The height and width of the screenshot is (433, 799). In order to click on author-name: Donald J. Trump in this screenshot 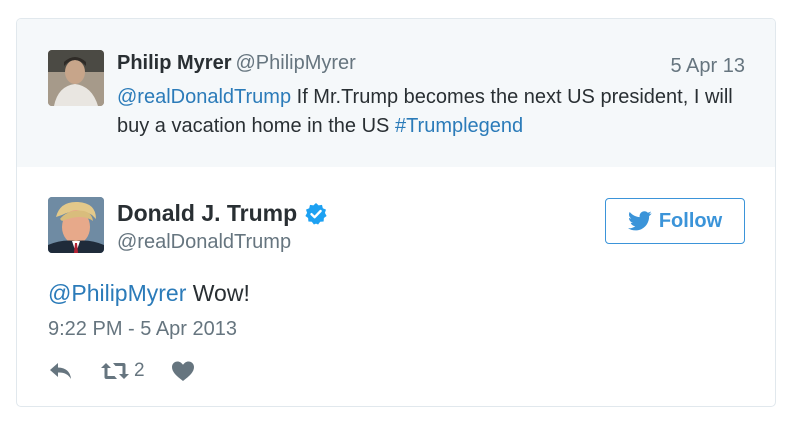, I will do `click(207, 213)`.